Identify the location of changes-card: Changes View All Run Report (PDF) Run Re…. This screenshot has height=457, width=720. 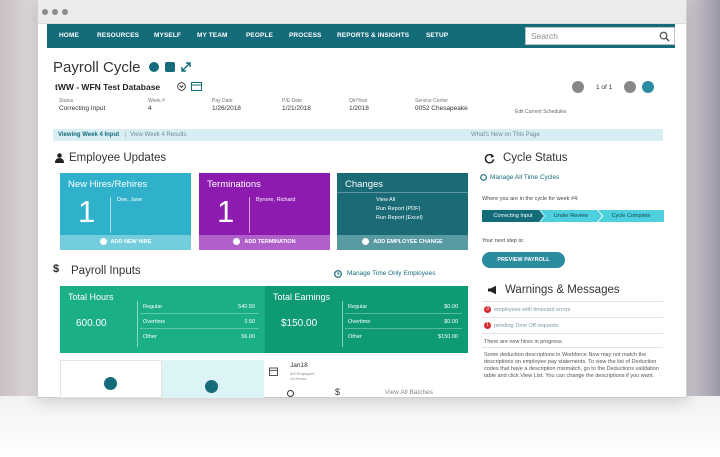
(402, 211).